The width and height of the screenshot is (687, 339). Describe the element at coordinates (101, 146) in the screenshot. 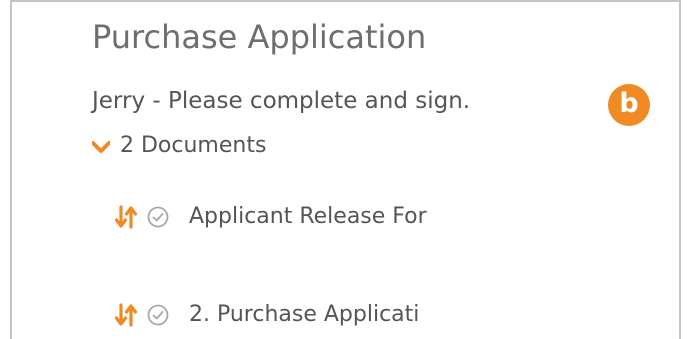

I see `chevron-down-icon` at that location.